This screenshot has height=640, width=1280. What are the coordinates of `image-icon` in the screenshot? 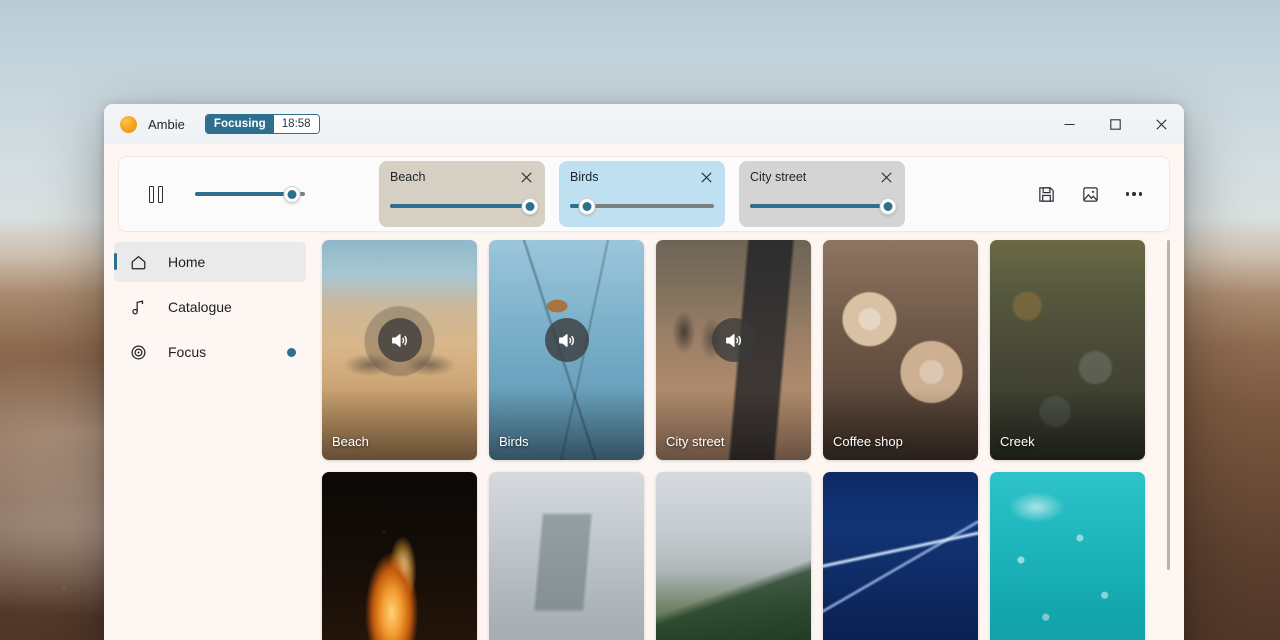 It's located at (1090, 194).